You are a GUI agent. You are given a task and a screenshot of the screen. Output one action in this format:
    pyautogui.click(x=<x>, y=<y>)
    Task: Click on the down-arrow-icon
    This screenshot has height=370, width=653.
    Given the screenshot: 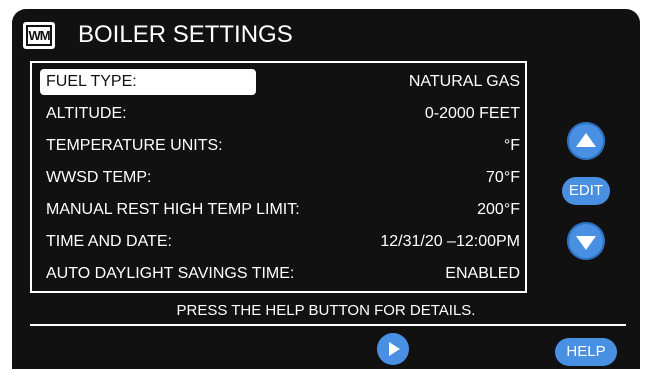 What is the action you would take?
    pyautogui.click(x=586, y=243)
    